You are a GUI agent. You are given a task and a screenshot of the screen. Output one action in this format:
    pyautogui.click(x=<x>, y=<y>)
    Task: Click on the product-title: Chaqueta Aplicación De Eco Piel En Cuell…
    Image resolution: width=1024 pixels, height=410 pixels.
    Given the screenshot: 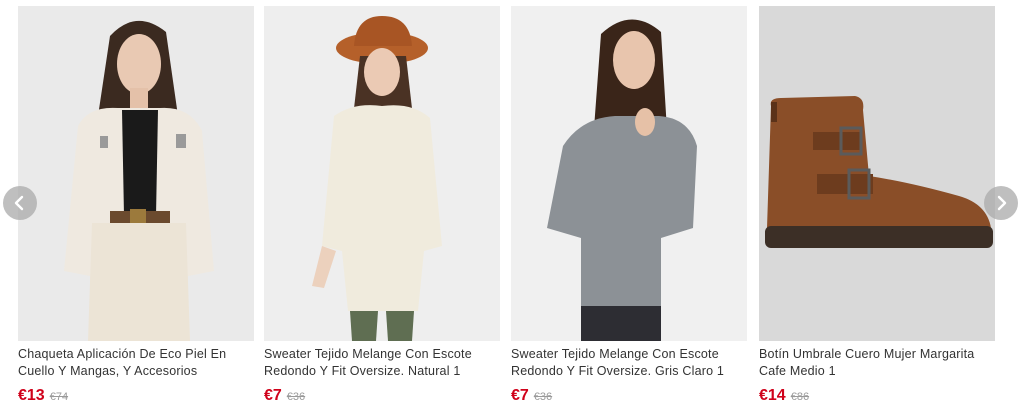 What is the action you would take?
    pyautogui.click(x=136, y=363)
    